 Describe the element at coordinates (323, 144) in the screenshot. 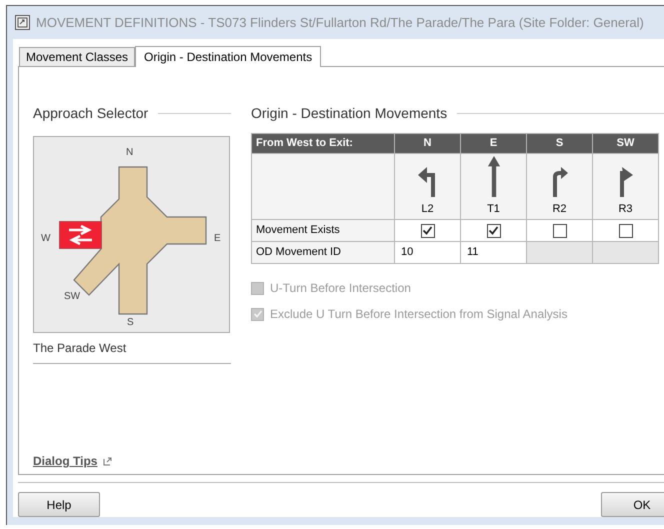

I see `column-header: From West to Exit:` at that location.